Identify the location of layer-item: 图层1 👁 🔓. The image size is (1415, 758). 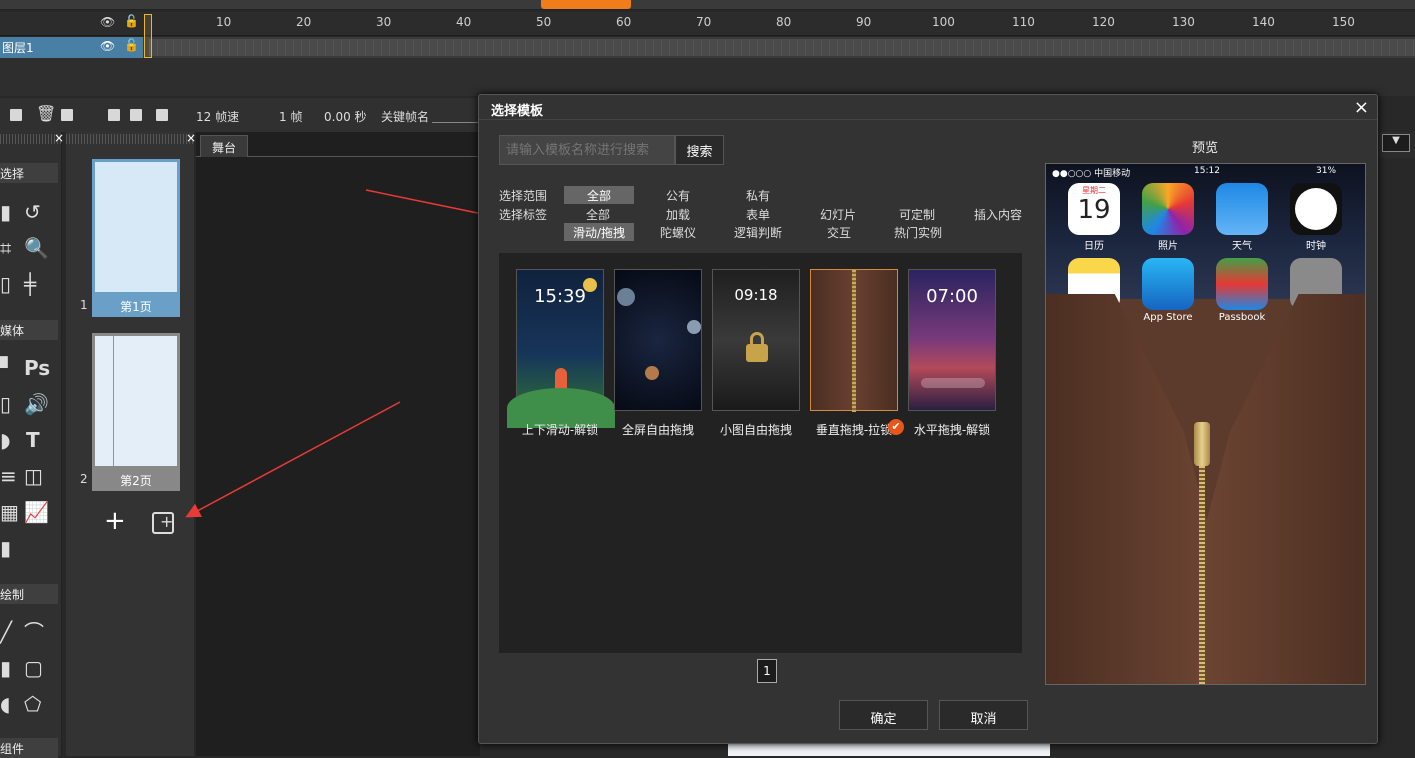
(71, 47).